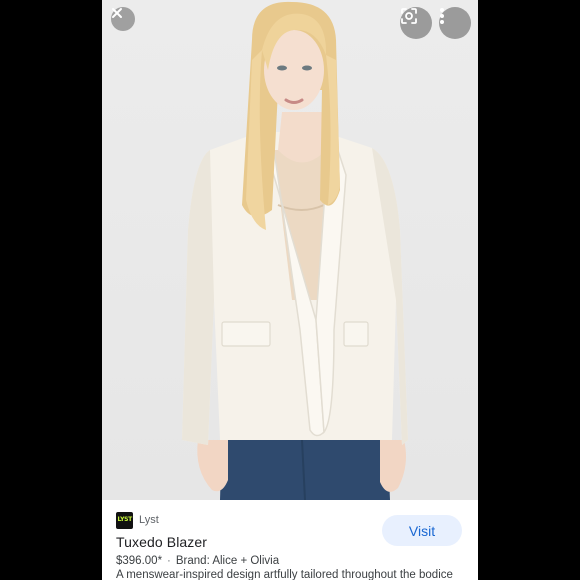 This screenshot has width=580, height=580. I want to click on more-vertical-icon, so click(442, 16).